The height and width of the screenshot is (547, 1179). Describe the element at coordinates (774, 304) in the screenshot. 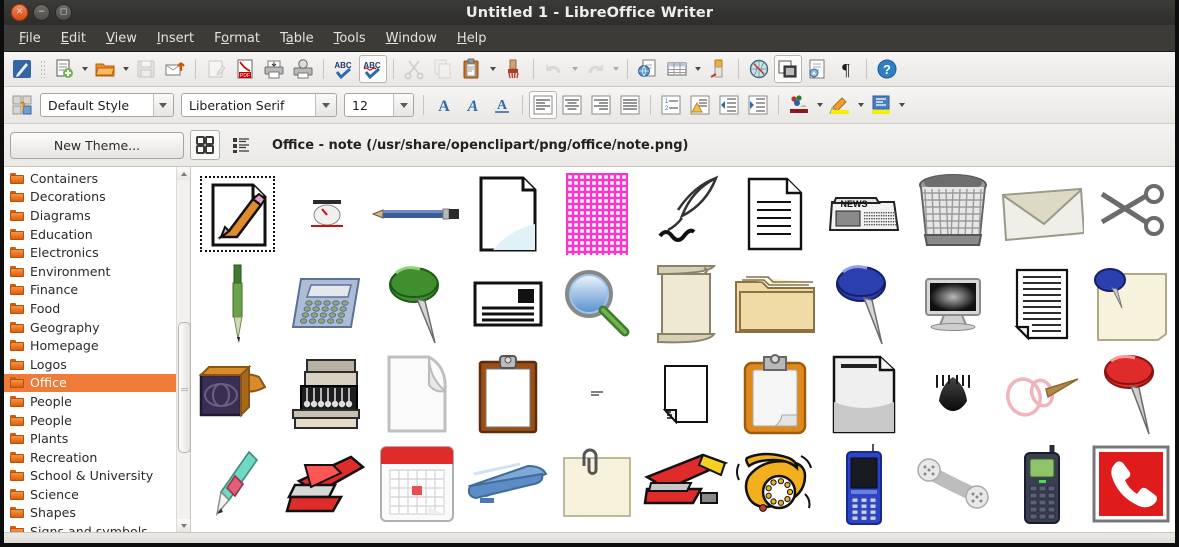

I see `folder-thumbnail` at that location.